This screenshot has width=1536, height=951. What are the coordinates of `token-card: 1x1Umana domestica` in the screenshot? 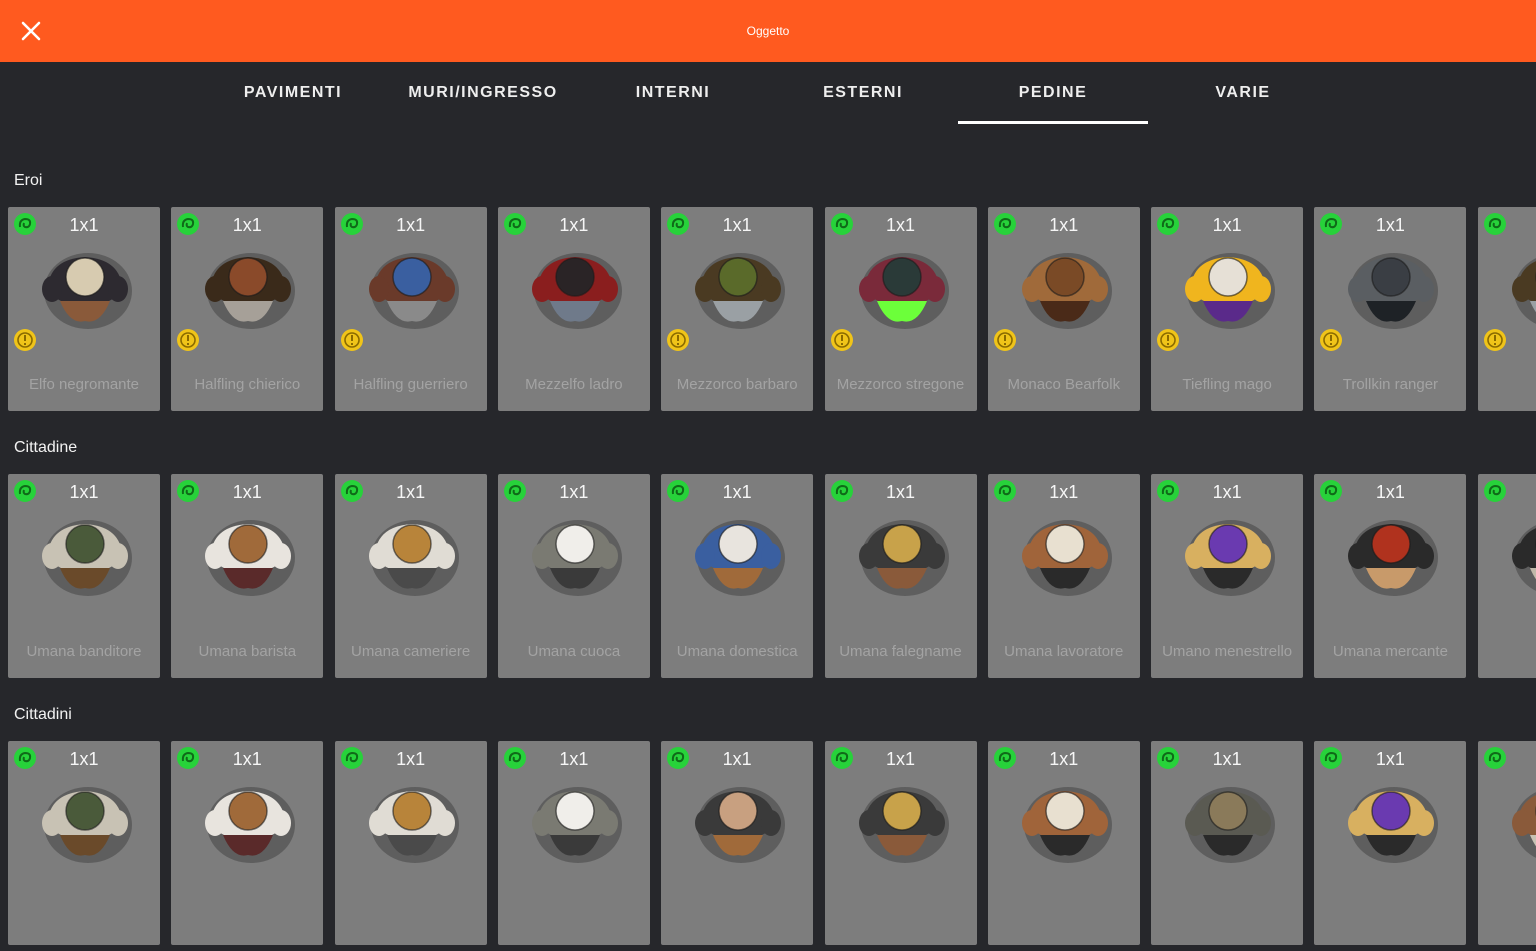 It's located at (737, 576).